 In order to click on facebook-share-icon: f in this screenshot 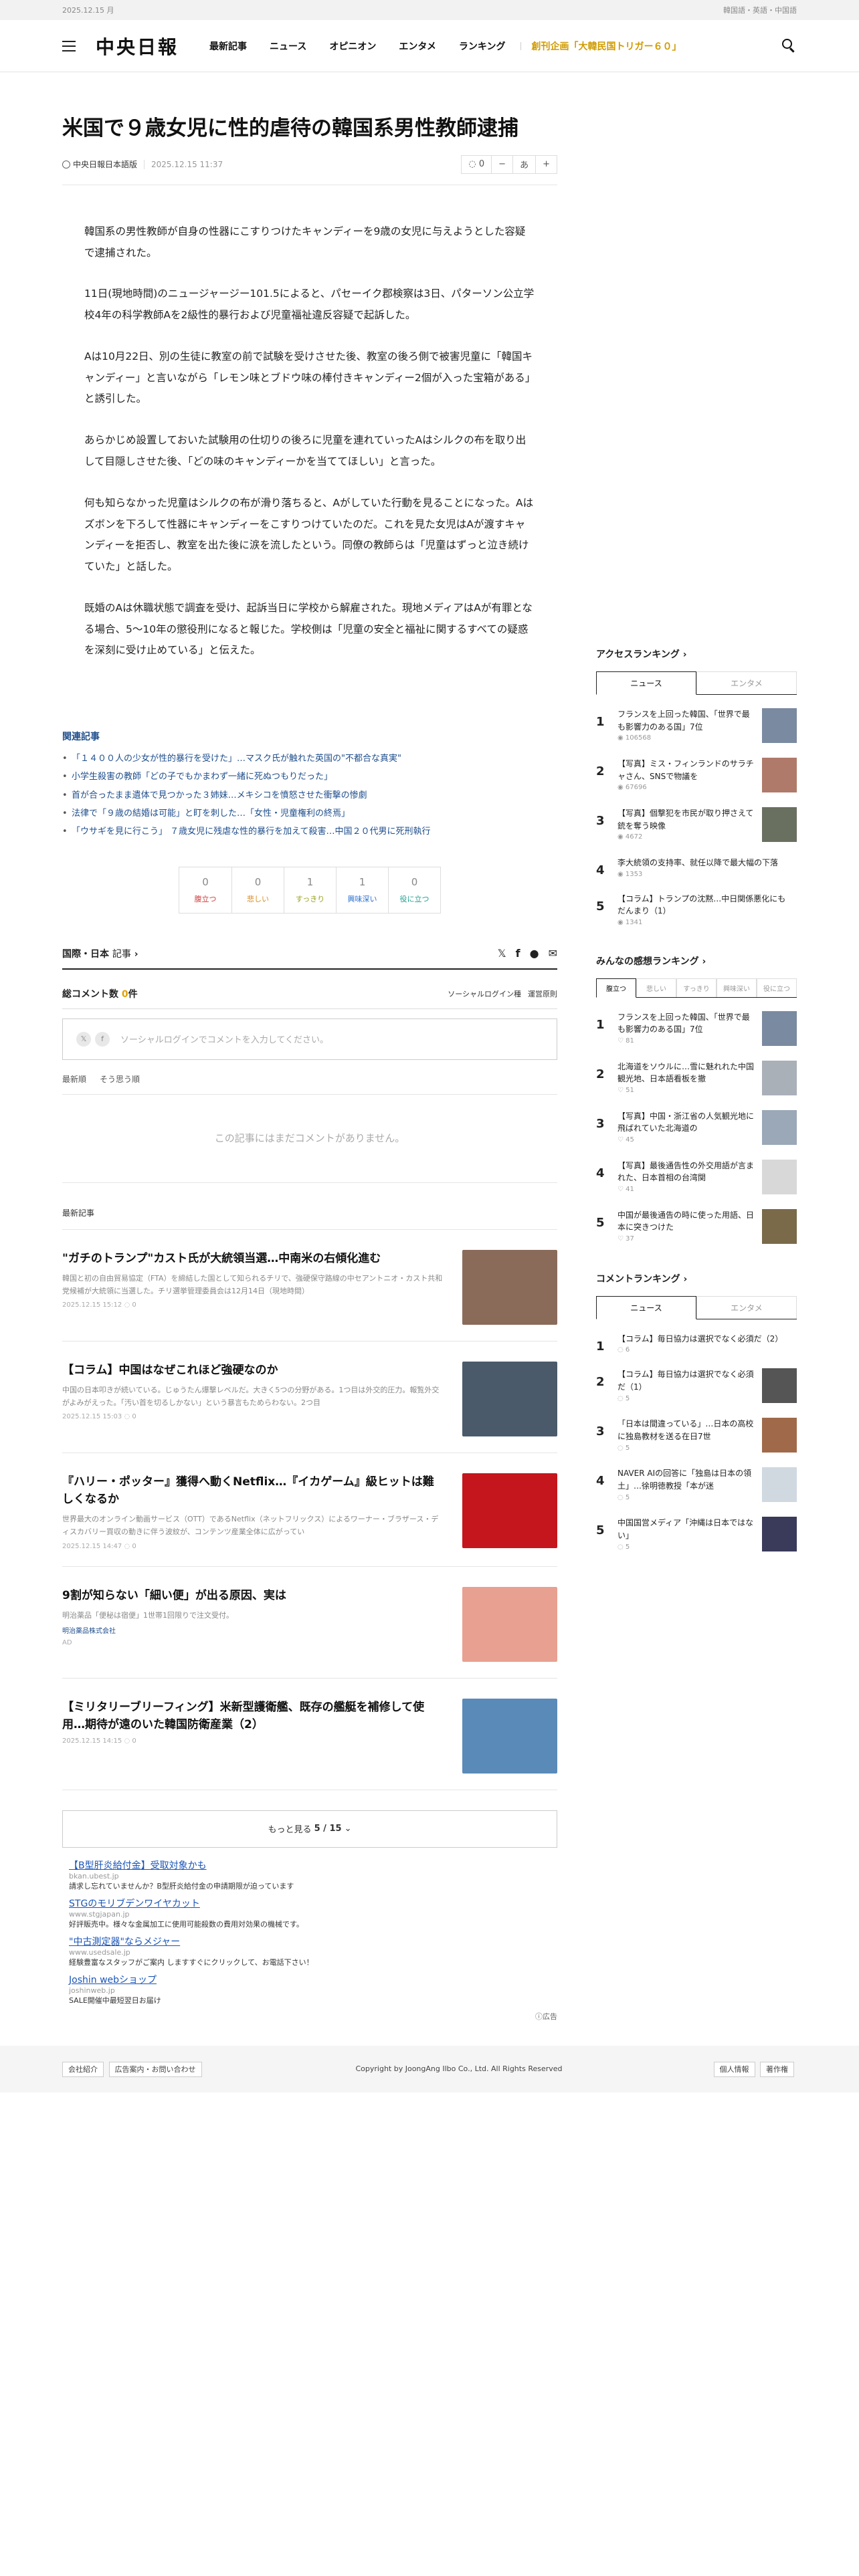, I will do `click(518, 953)`.